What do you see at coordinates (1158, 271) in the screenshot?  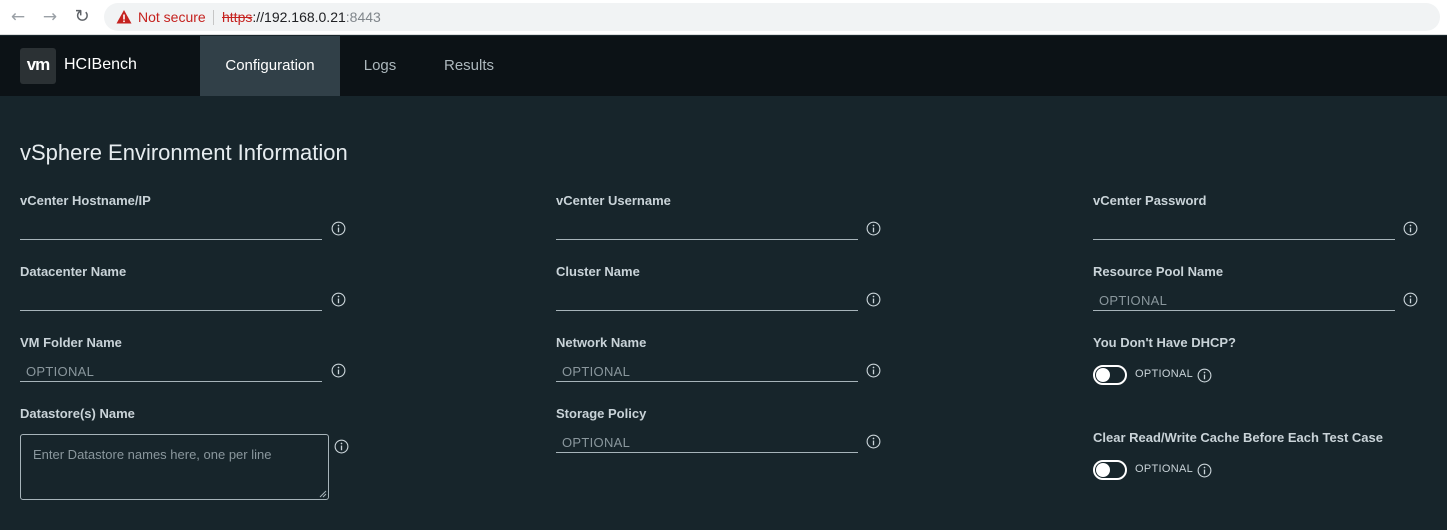 I see `resource-pool-name-label: Resource Pool Name` at bounding box center [1158, 271].